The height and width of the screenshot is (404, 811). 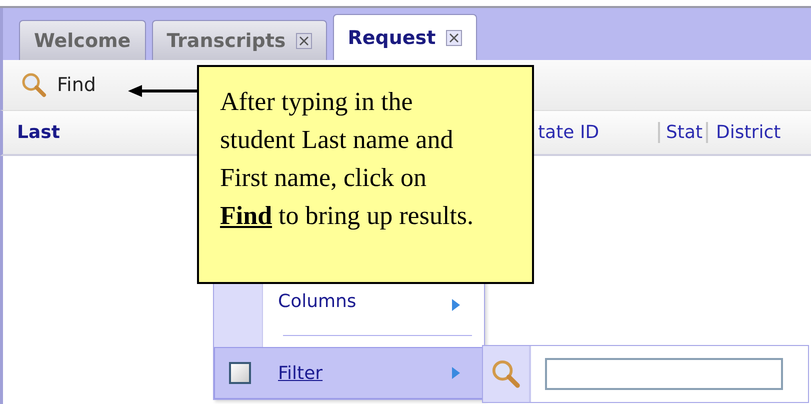 I want to click on callout-text: After typing in the student Last name and First name, click on Find to bring up results., so click(x=347, y=159).